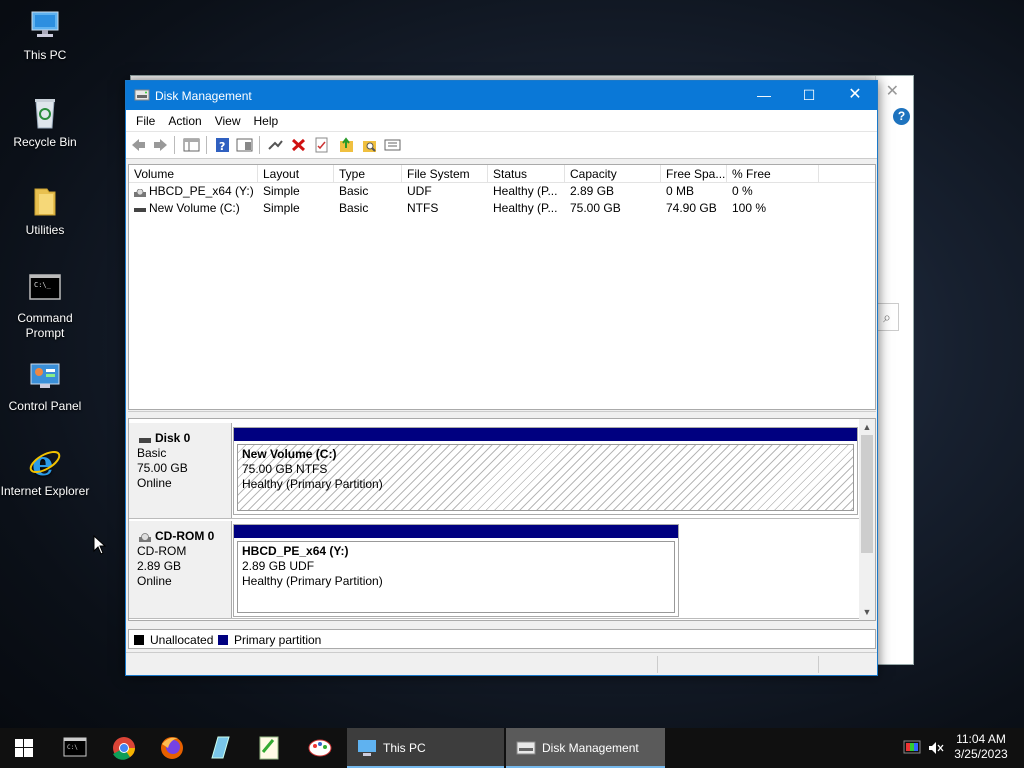  I want to click on desktop-icon-utilities: Utilities, so click(45, 210).